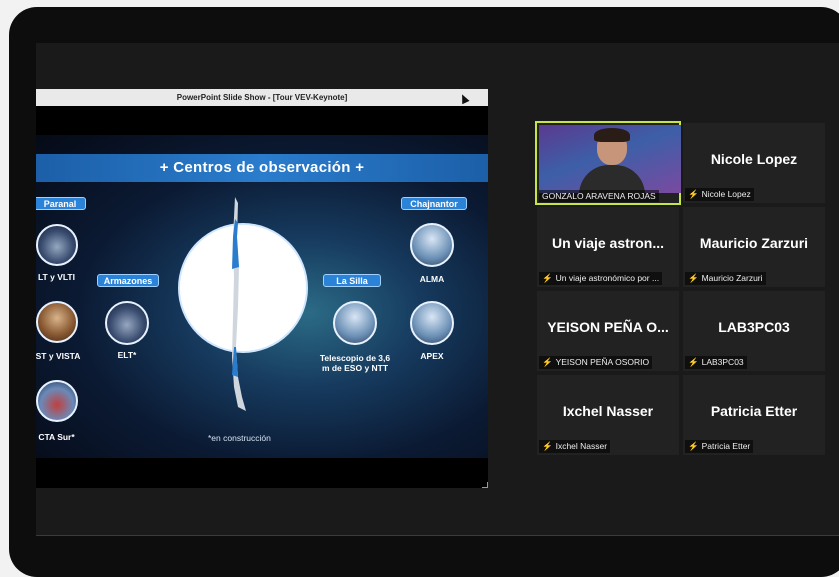 This screenshot has height=577, width=839. I want to click on participant-display-name: Nicole Lopez, so click(754, 159).